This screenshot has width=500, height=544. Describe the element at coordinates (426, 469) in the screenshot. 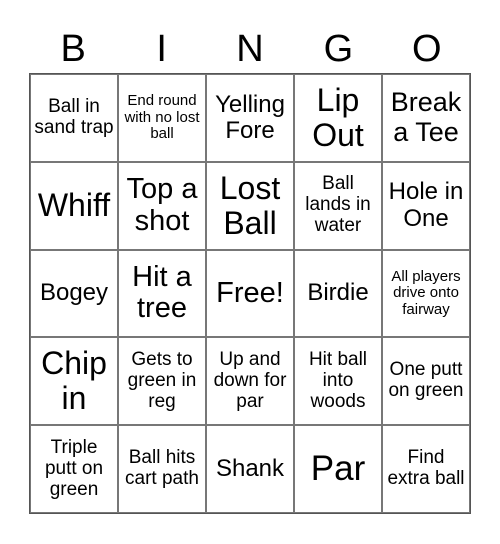

I see `bingo-cell: Find extra ball` at that location.